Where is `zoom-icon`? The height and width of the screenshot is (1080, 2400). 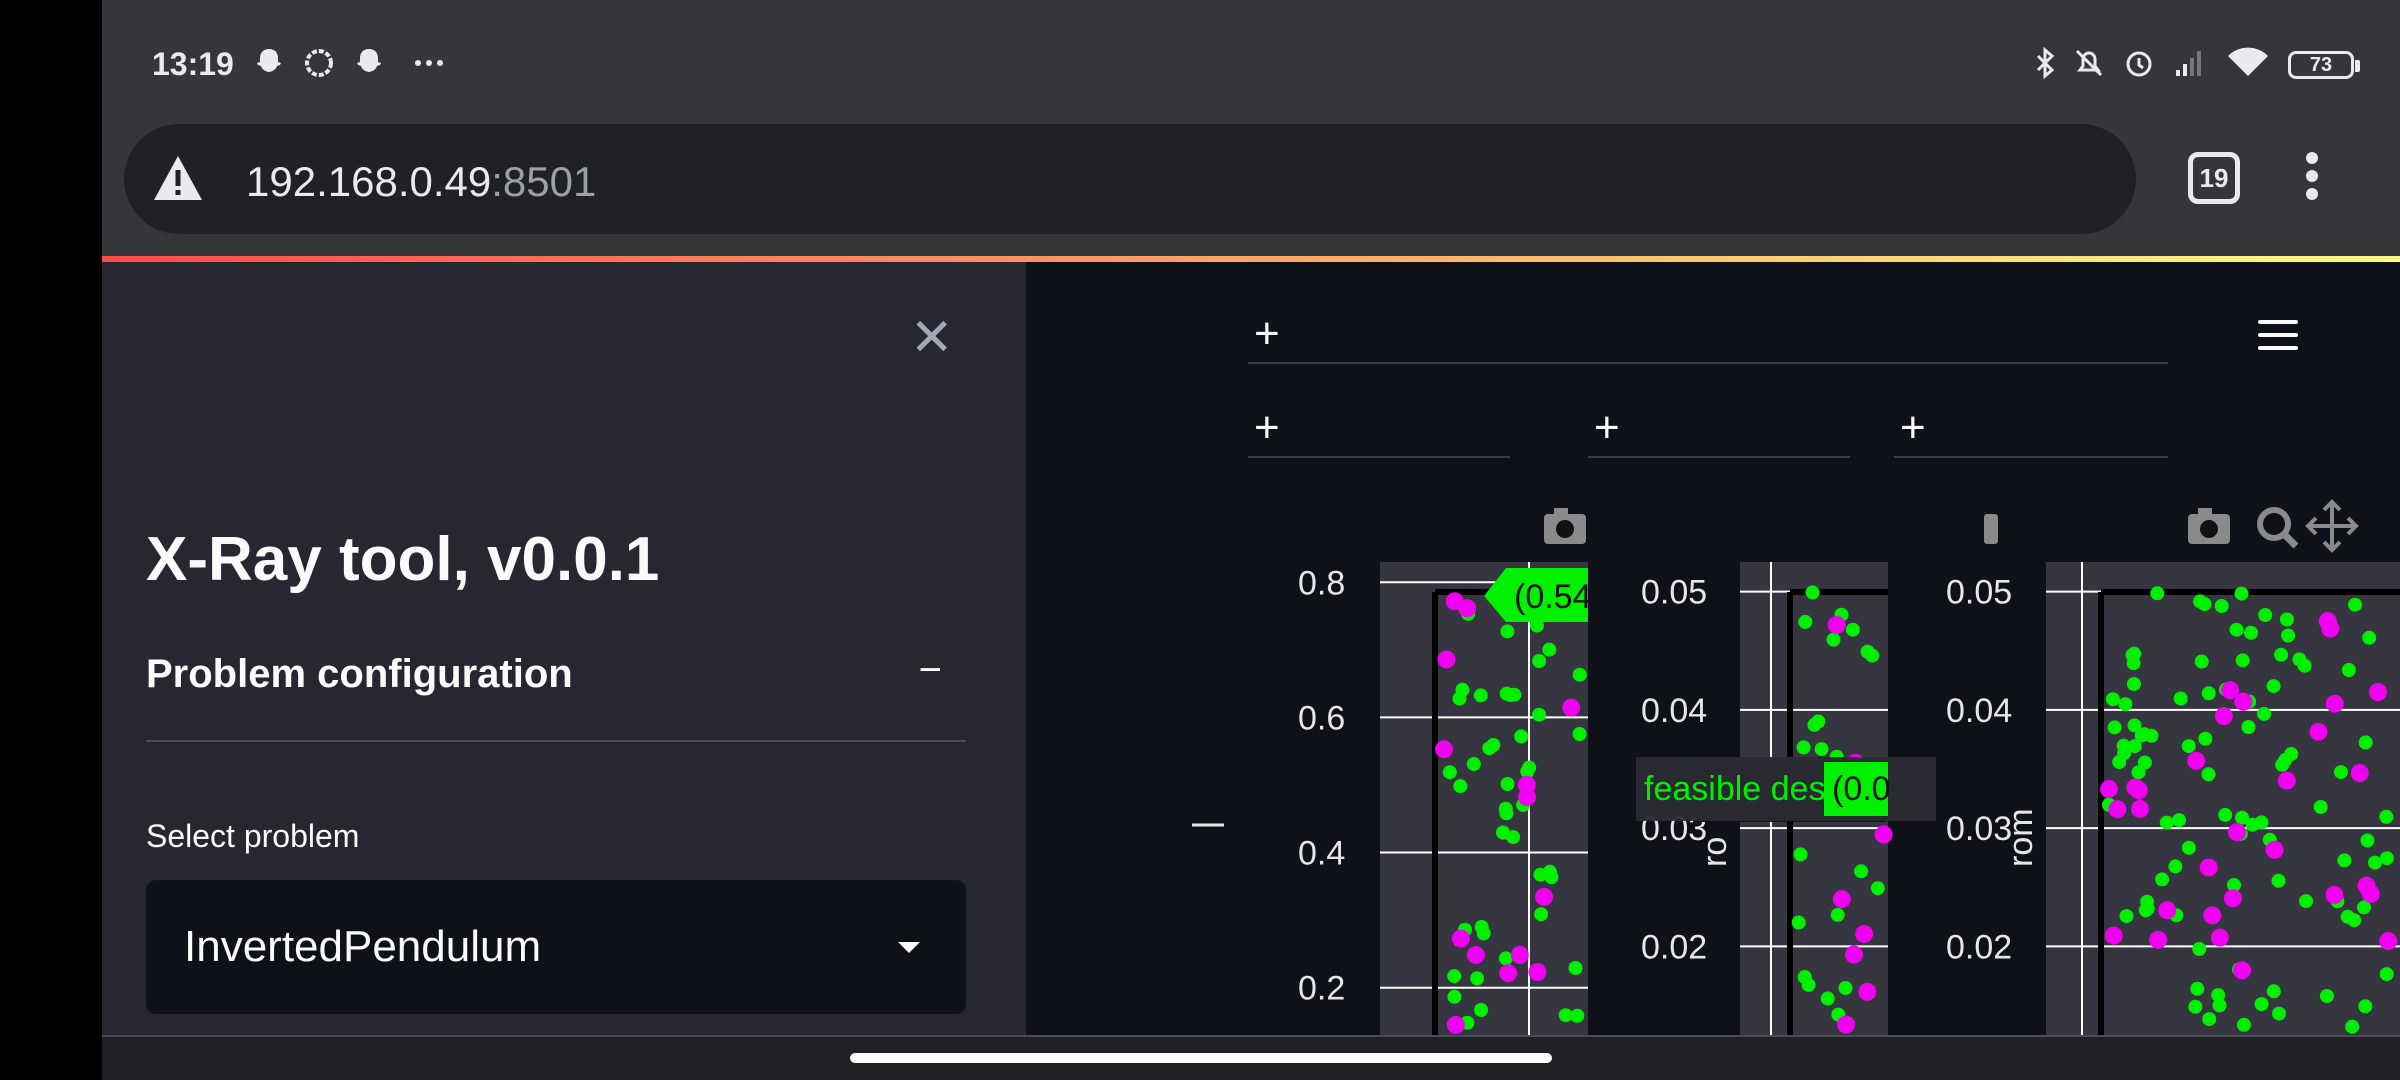 zoom-icon is located at coordinates (2278, 528).